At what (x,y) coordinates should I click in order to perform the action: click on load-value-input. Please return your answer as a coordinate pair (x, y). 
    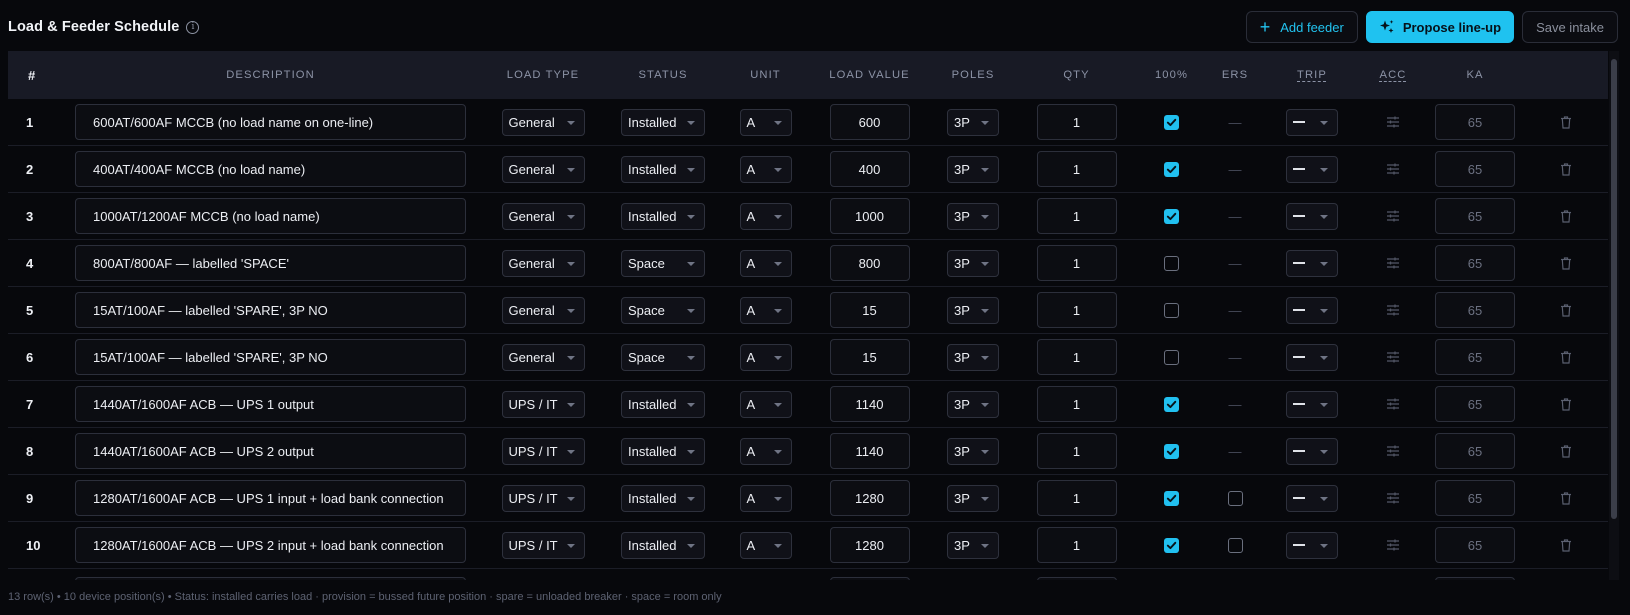
    Looking at the image, I should click on (869, 578).